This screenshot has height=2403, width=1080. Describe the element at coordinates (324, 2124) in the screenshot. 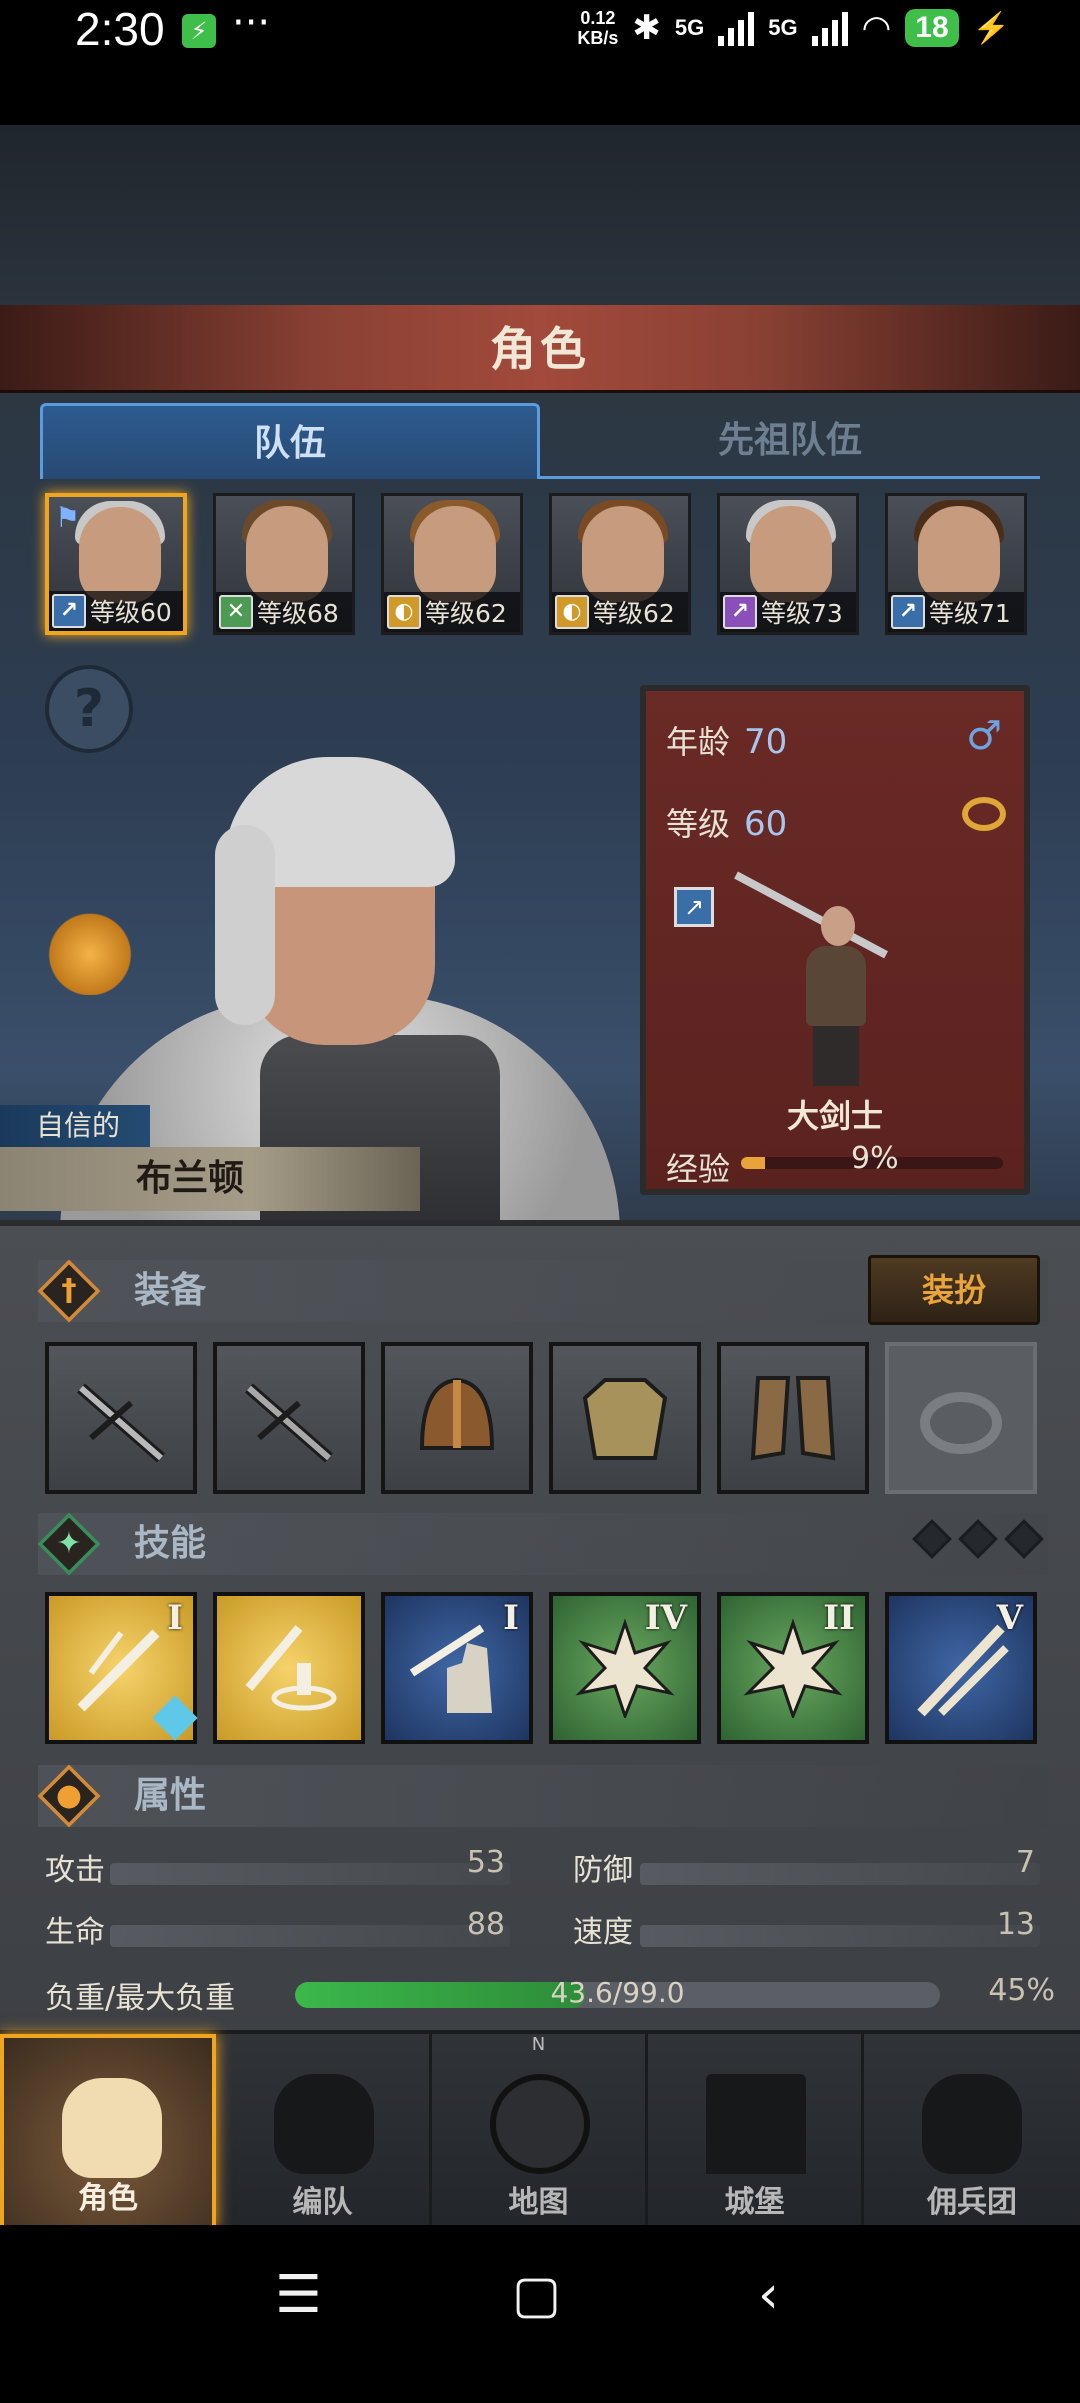

I see `helmet-banner-icon` at that location.